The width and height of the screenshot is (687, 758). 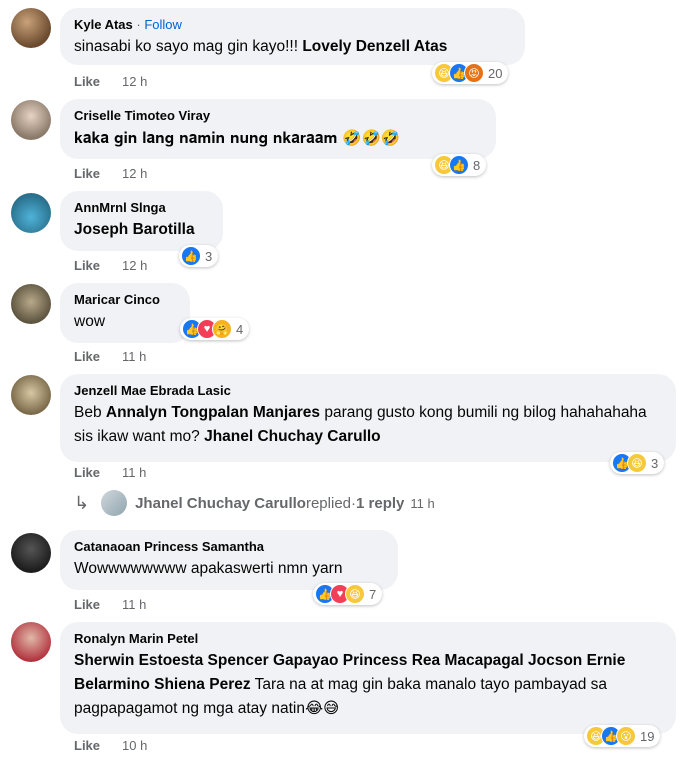 I want to click on reaction-summary: 😆 👍 😡 20, so click(x=470, y=73).